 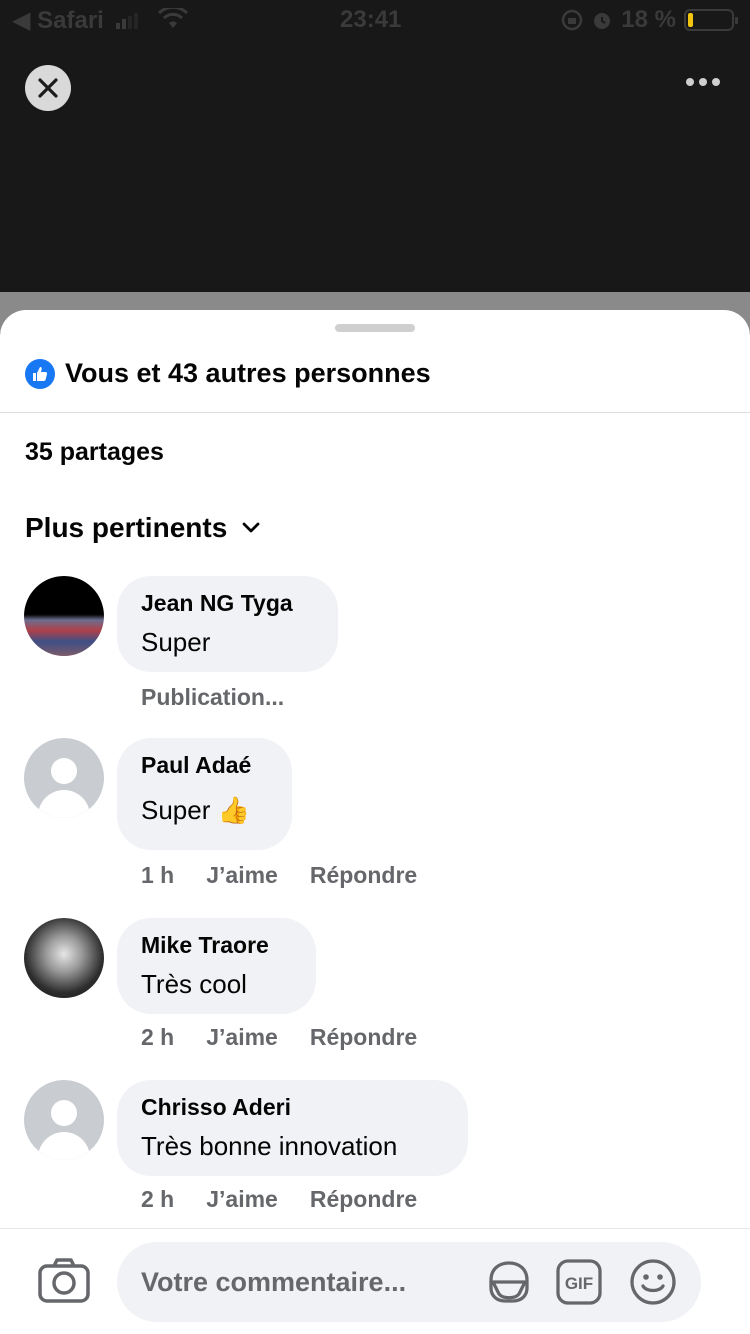 I want to click on comment-input, so click(x=306, y=1282).